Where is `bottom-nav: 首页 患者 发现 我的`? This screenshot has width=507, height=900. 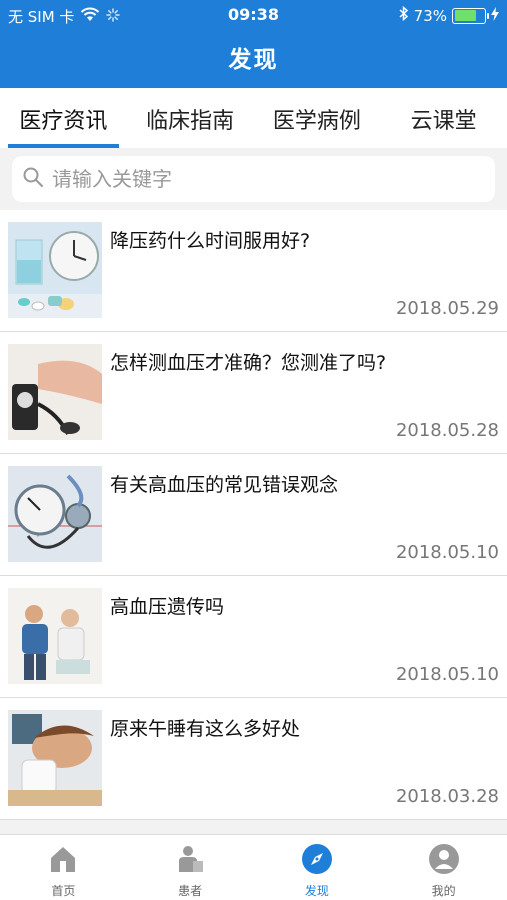
bottom-nav: 首页 患者 发现 我的 is located at coordinates (253, 867).